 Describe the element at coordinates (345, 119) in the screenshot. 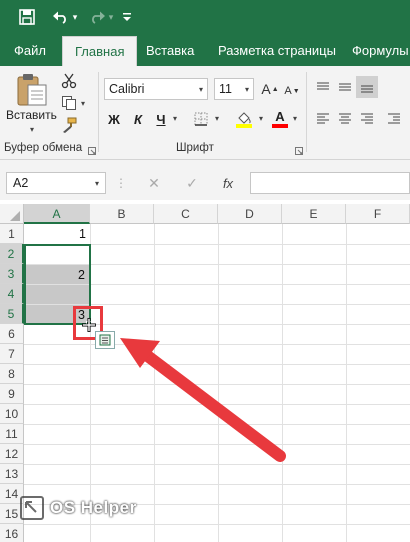

I see `align-center-icon` at that location.